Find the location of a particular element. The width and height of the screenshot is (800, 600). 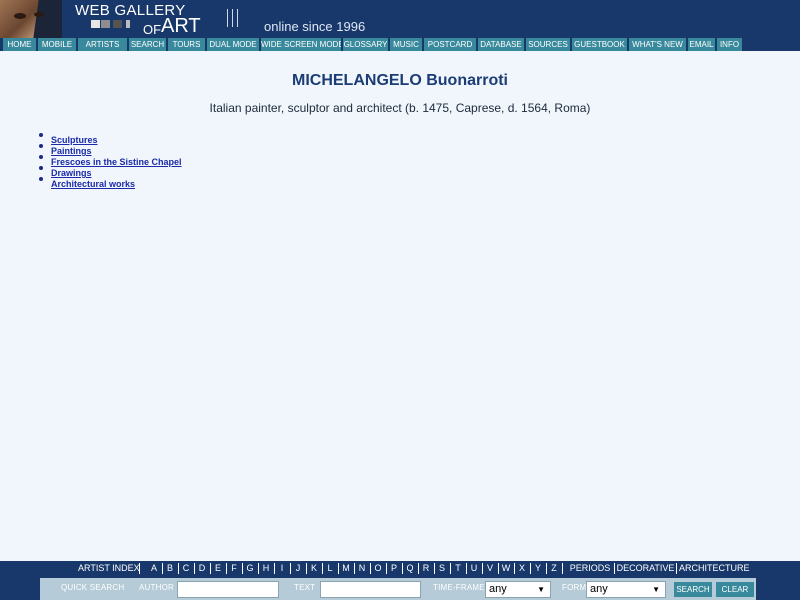

author-input is located at coordinates (228, 589).